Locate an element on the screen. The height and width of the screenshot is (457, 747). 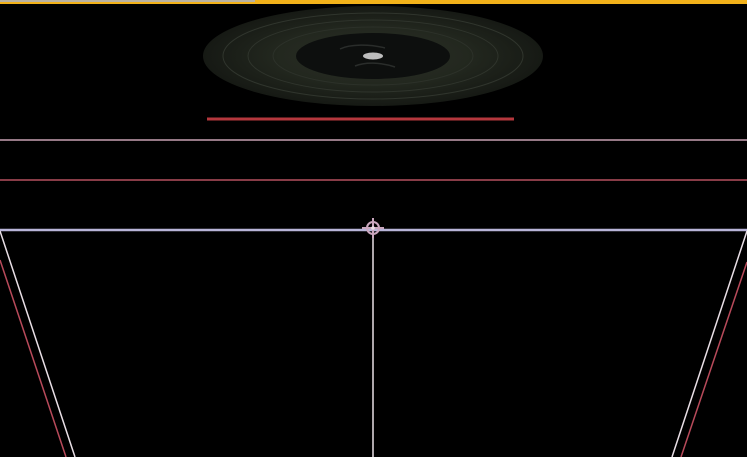
plane-right-edge is located at coordinates (709, 343).